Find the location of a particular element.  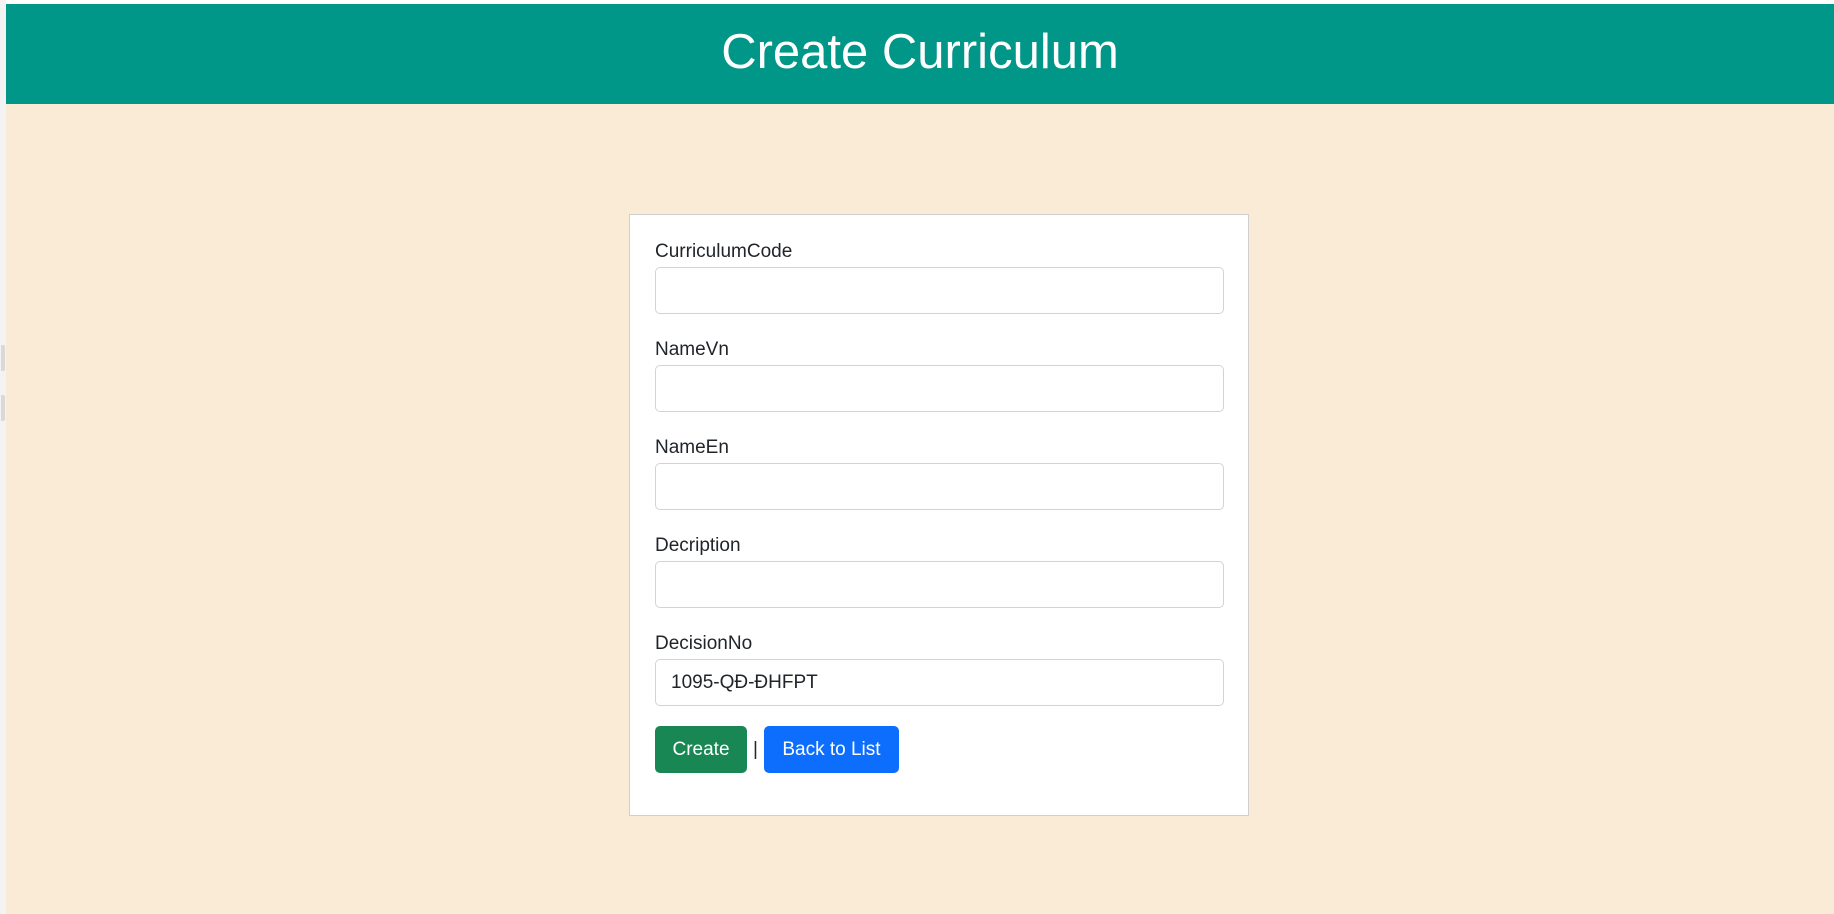

decision-no-input is located at coordinates (939, 682).